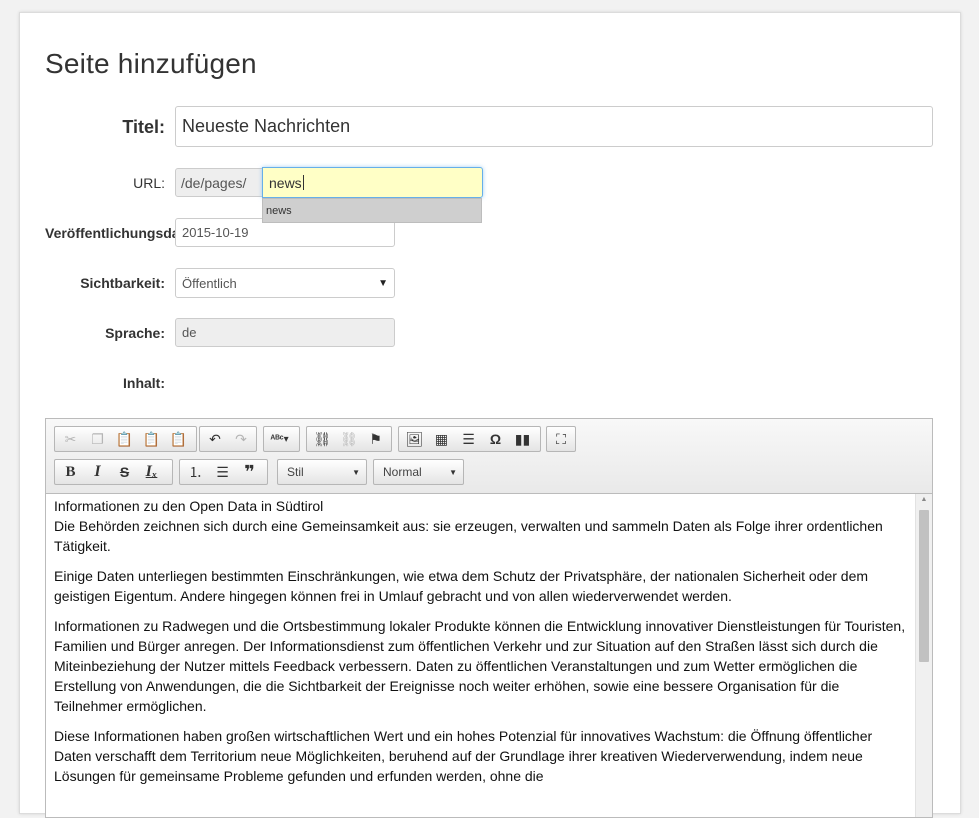 The image size is (979, 818). I want to click on url-input: news, so click(372, 182).